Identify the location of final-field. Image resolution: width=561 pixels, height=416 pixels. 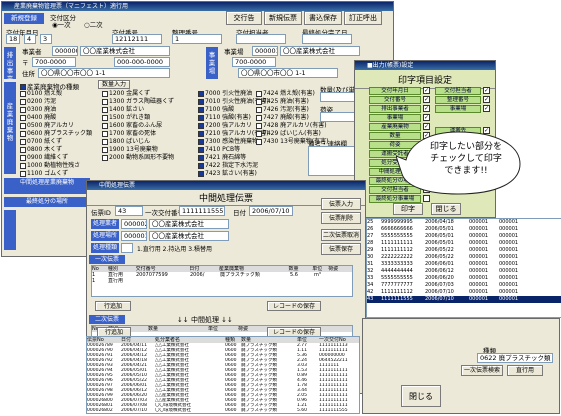
(327, 39).